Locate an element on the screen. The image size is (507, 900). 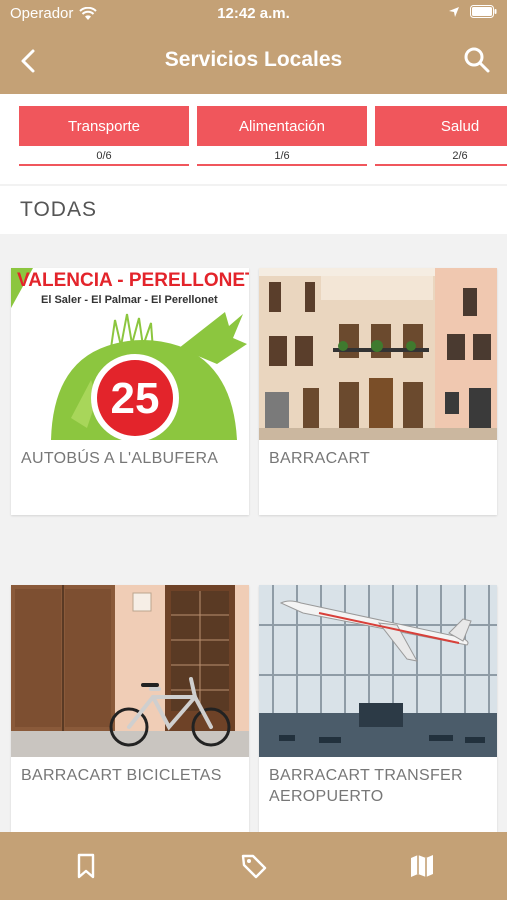
airport-terminal-image is located at coordinates (378, 671).